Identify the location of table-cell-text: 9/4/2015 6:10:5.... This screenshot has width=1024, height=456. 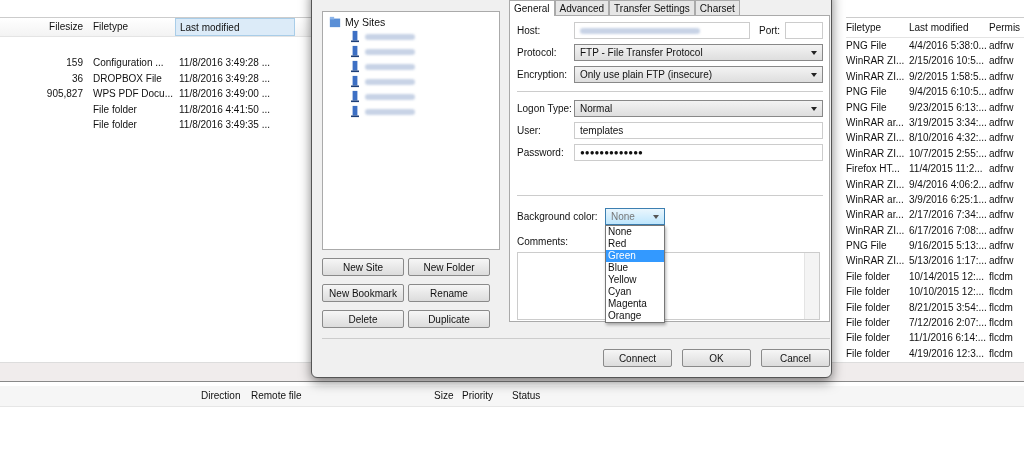
(948, 92).